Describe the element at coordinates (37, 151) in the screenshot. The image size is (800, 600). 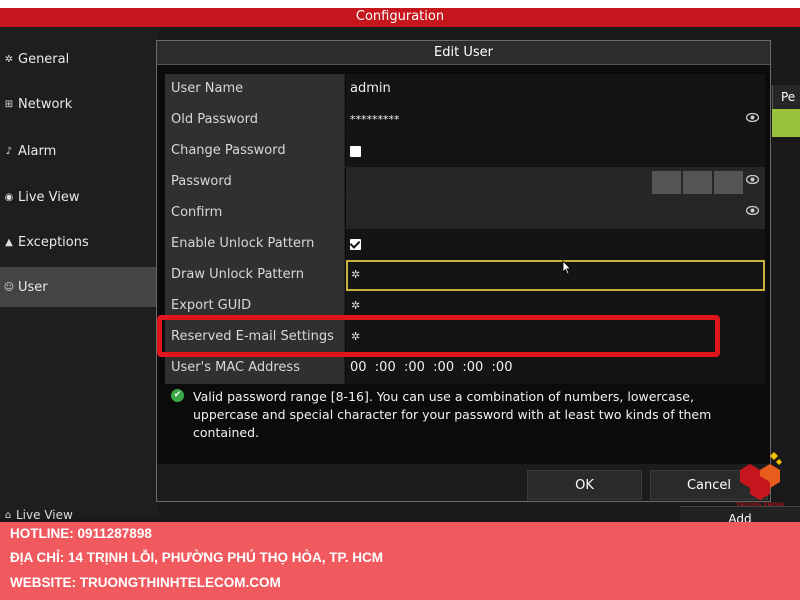
I see `sidebar-item-label: Alarm` at that location.